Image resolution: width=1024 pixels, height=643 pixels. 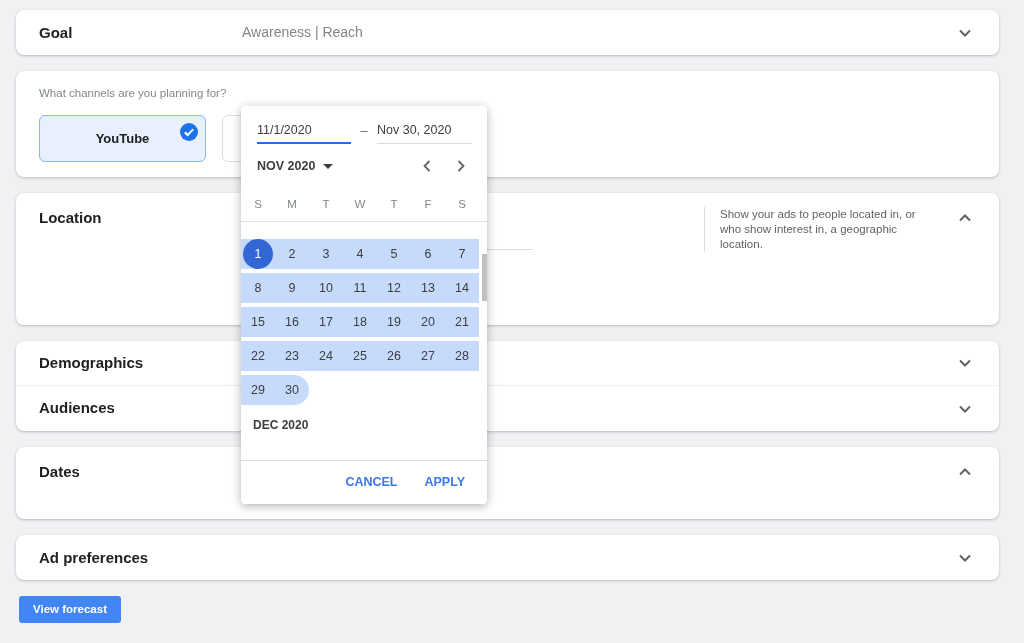 I want to click on calendar-day: 4, so click(x=360, y=254).